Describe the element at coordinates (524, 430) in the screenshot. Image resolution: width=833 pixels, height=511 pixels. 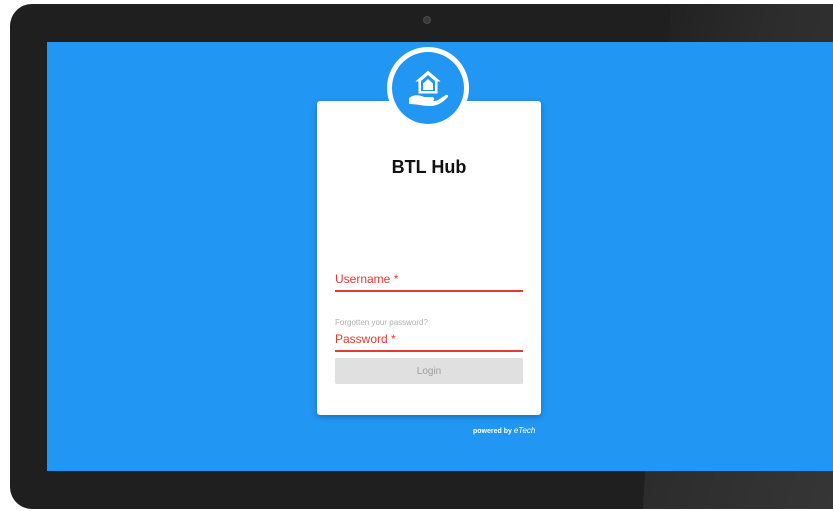
I see `brand-name: eTech` at that location.